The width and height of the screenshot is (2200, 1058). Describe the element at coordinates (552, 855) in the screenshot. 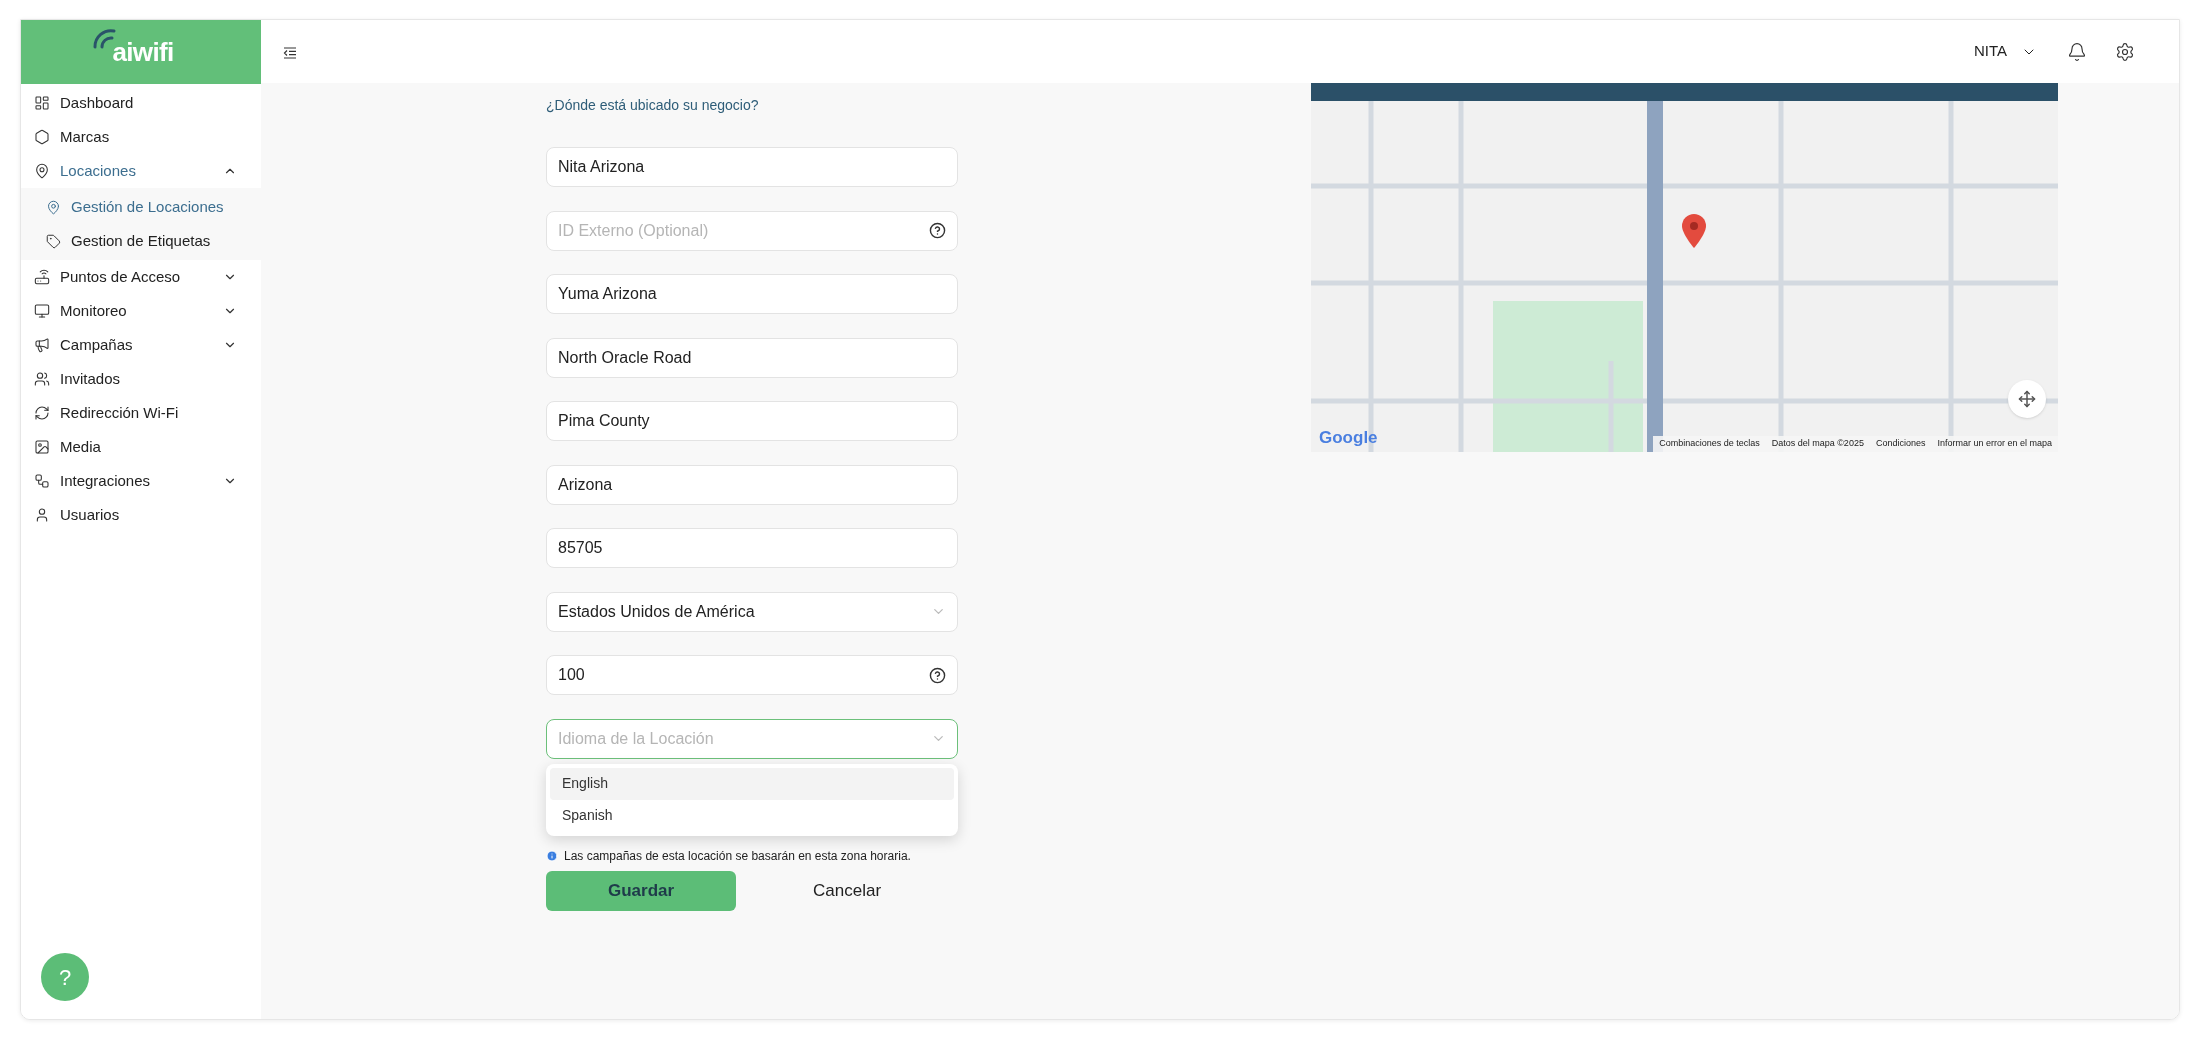

I see `info-icon` at that location.